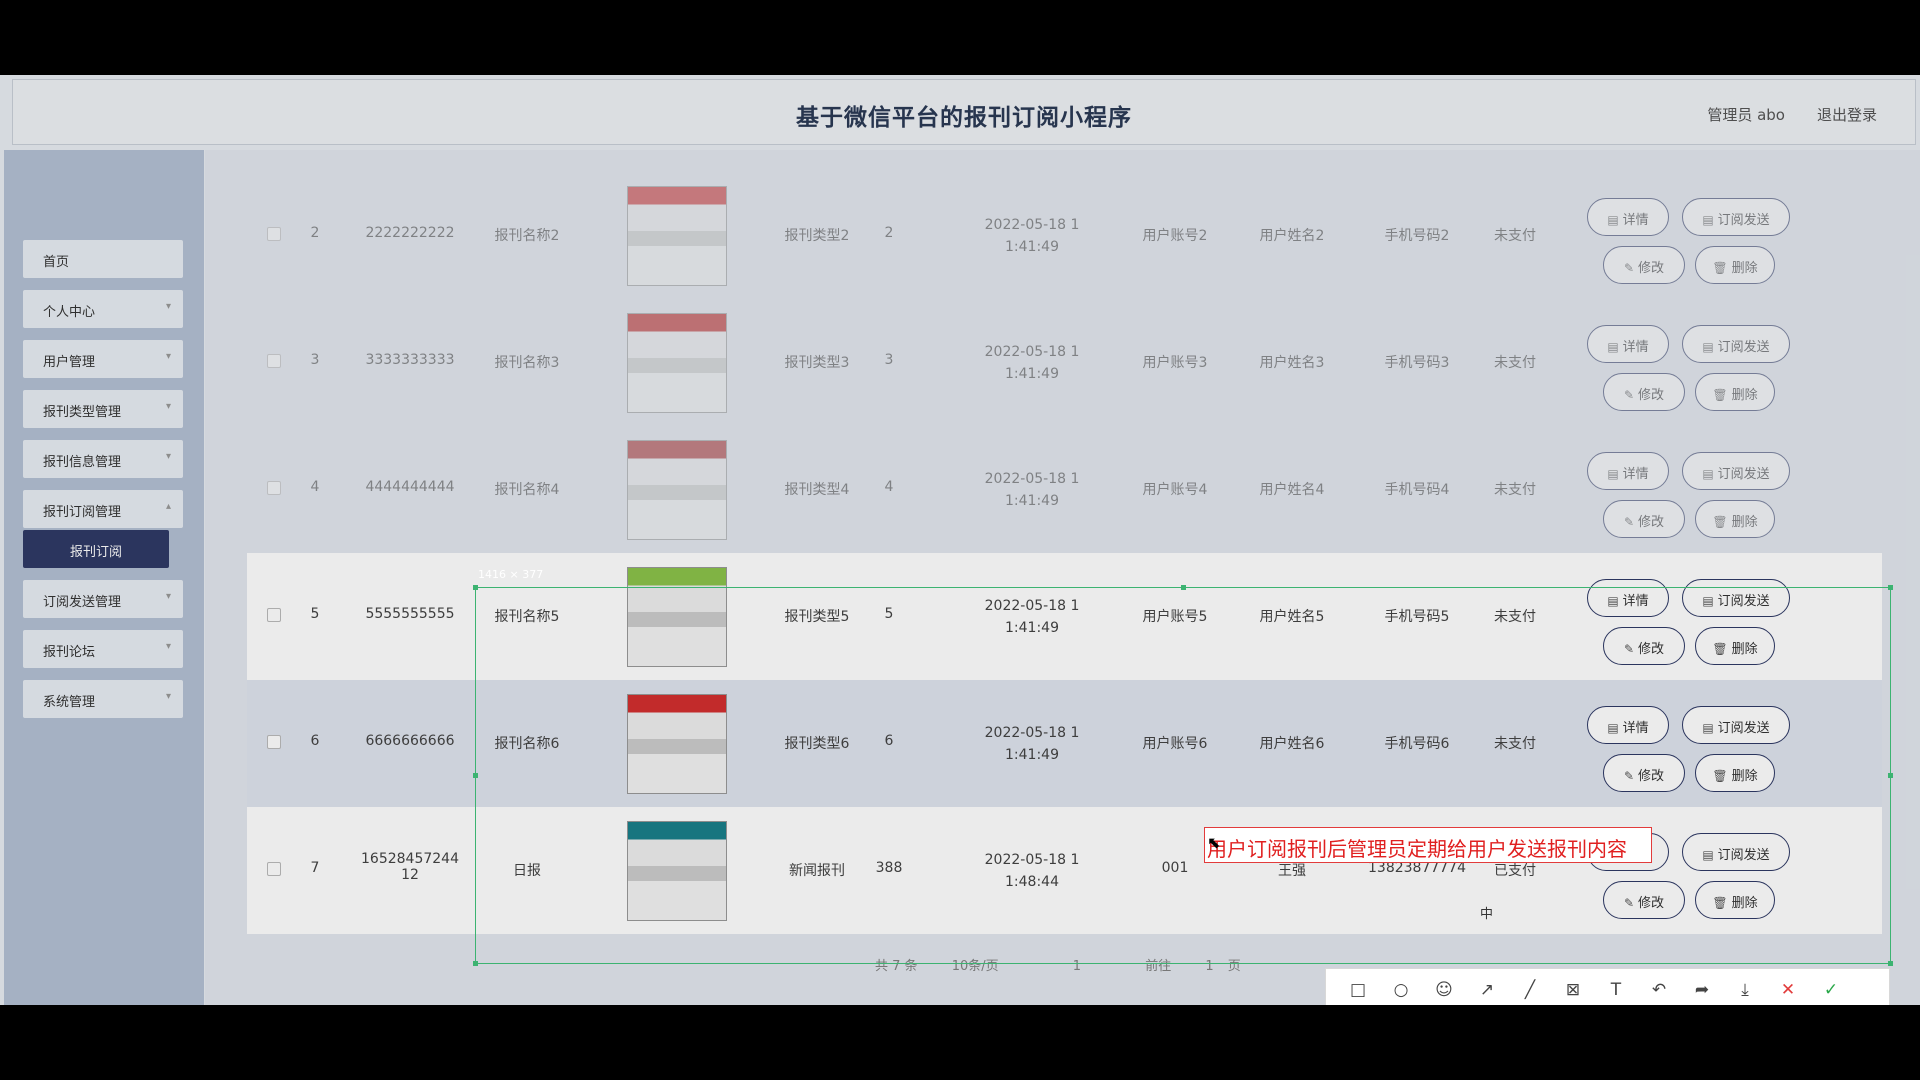 This screenshot has width=1920, height=1080. Describe the element at coordinates (975, 966) in the screenshot. I see `page-size-select: 10条/页` at that location.